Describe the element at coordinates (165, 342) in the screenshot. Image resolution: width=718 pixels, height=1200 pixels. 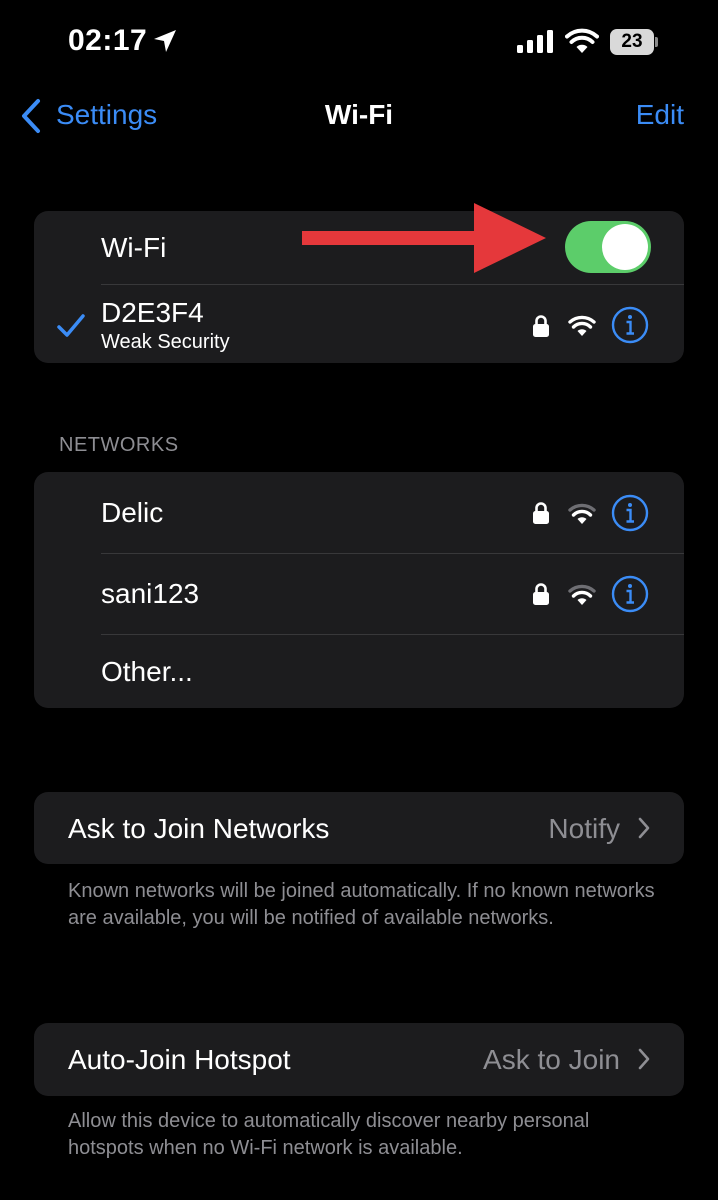
I see `connected-network-security: Weak Security` at that location.